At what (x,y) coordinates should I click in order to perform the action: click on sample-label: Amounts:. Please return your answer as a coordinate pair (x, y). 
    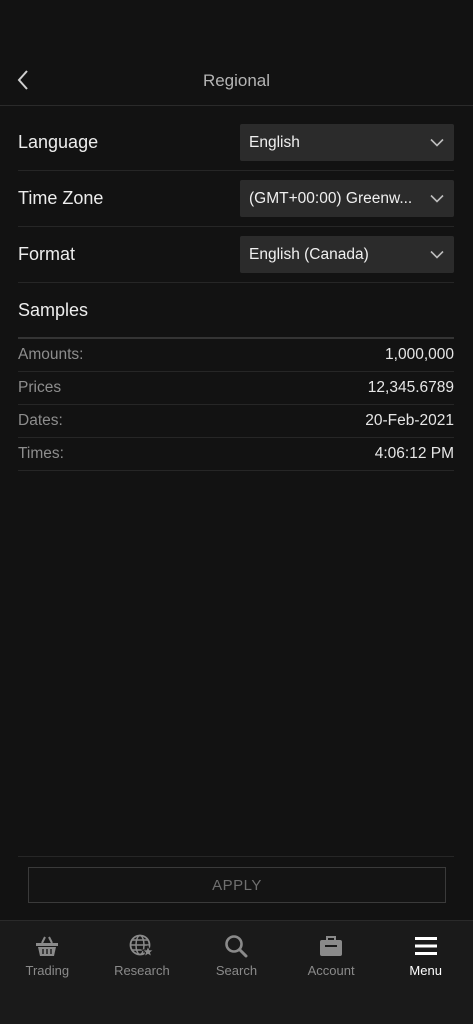
    Looking at the image, I should click on (51, 354).